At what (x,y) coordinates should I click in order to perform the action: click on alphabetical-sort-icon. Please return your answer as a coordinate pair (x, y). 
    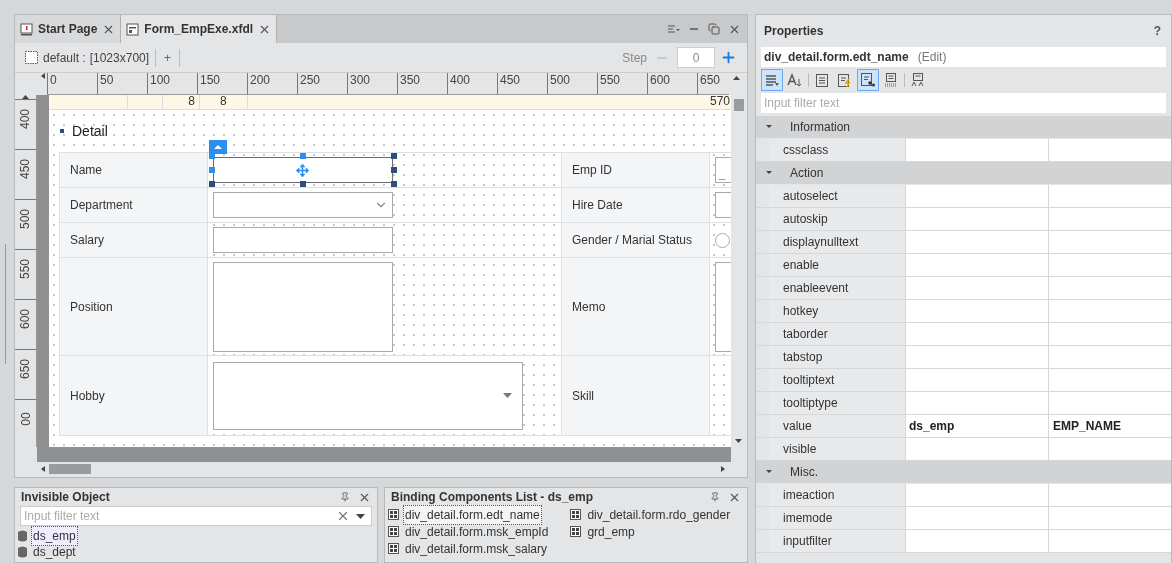
    Looking at the image, I should click on (795, 80).